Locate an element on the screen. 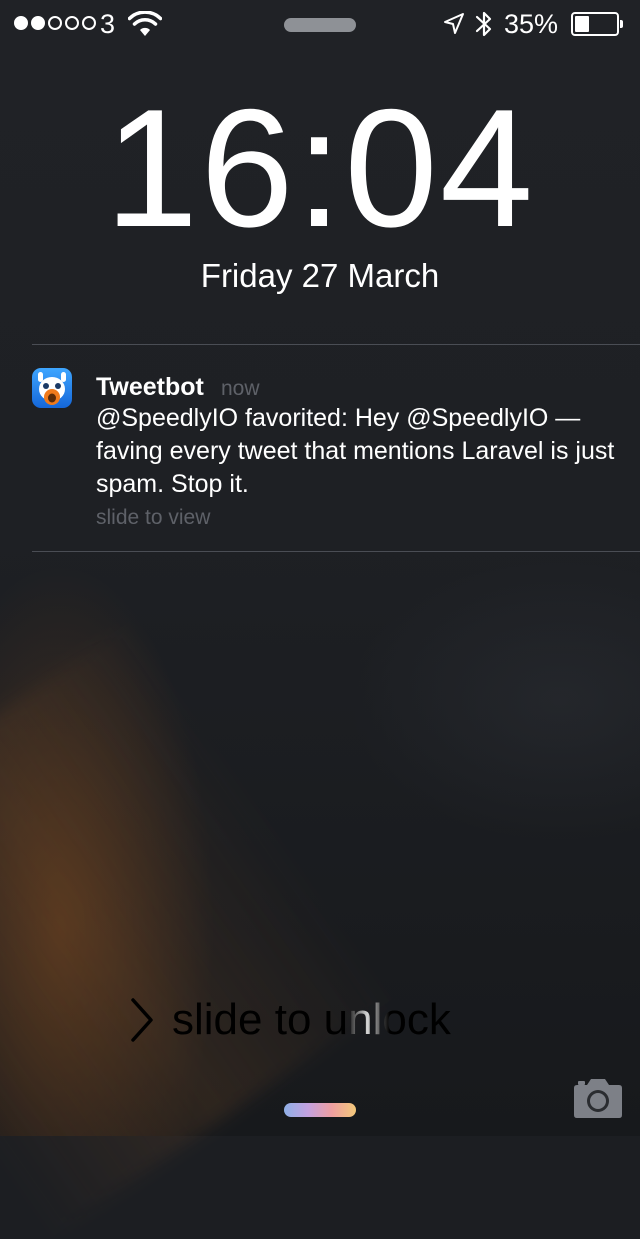 The image size is (640, 1239). status-bar: 3 35% is located at coordinates (320, 25).